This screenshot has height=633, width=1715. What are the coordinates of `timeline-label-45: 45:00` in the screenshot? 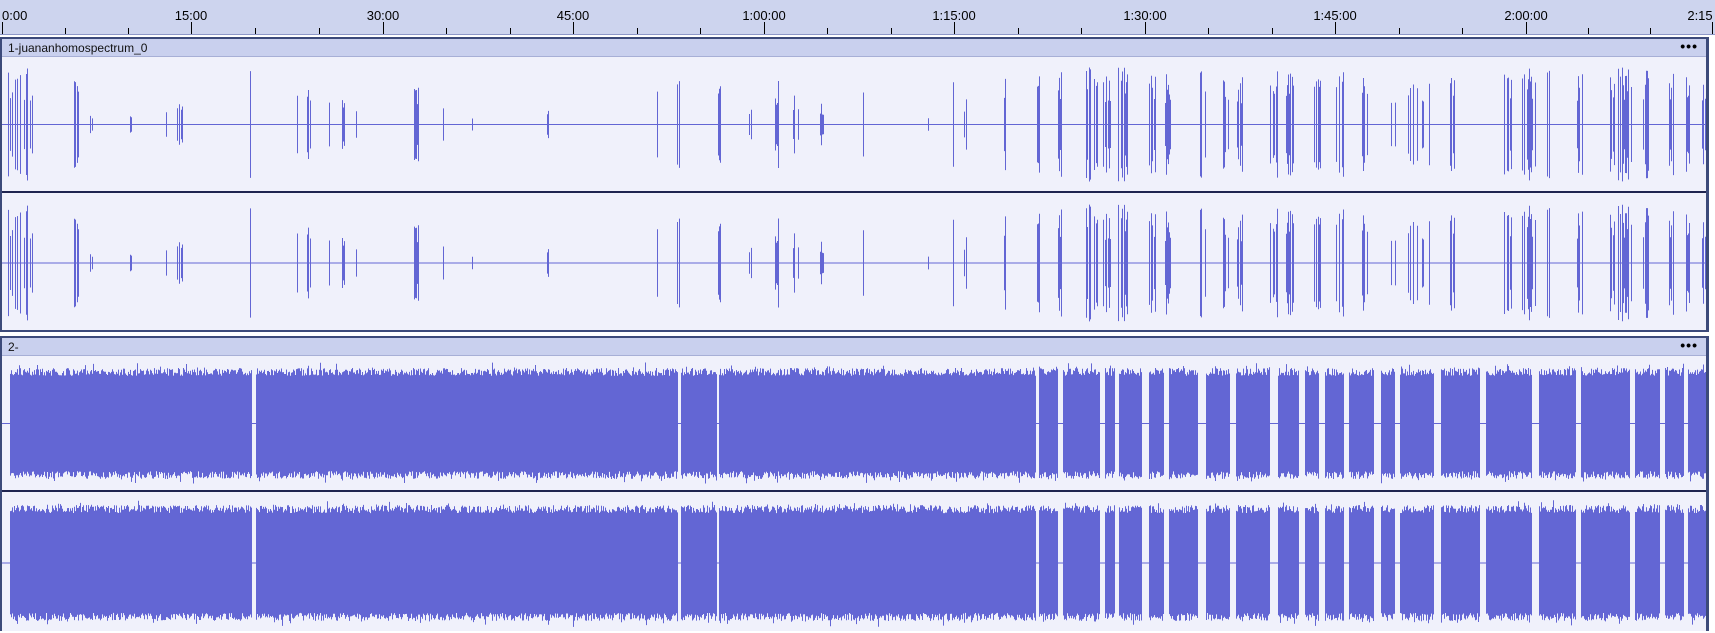 It's located at (573, 15).